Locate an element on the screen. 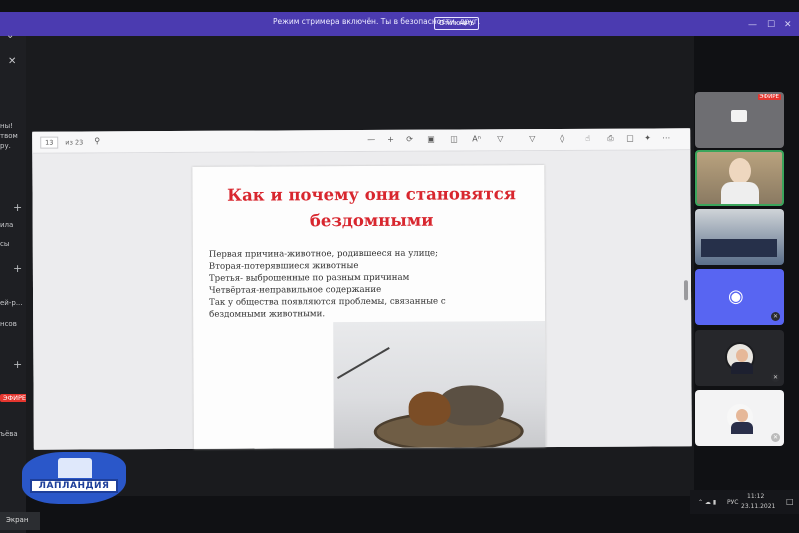 This screenshot has height=533, width=799. slide-title: Как и почему они становятся бездомными is located at coordinates (371, 208).